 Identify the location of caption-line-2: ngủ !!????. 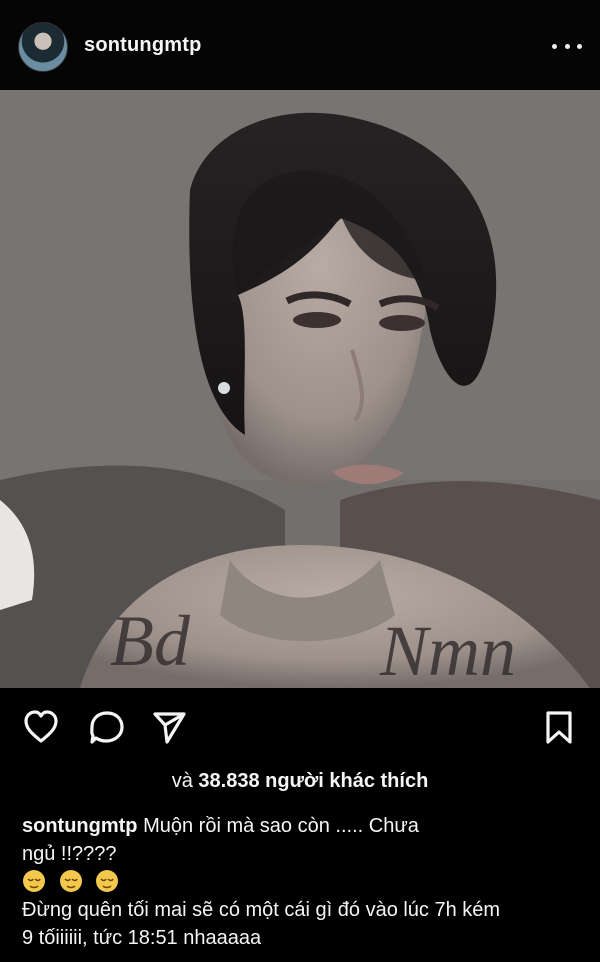
(69, 854).